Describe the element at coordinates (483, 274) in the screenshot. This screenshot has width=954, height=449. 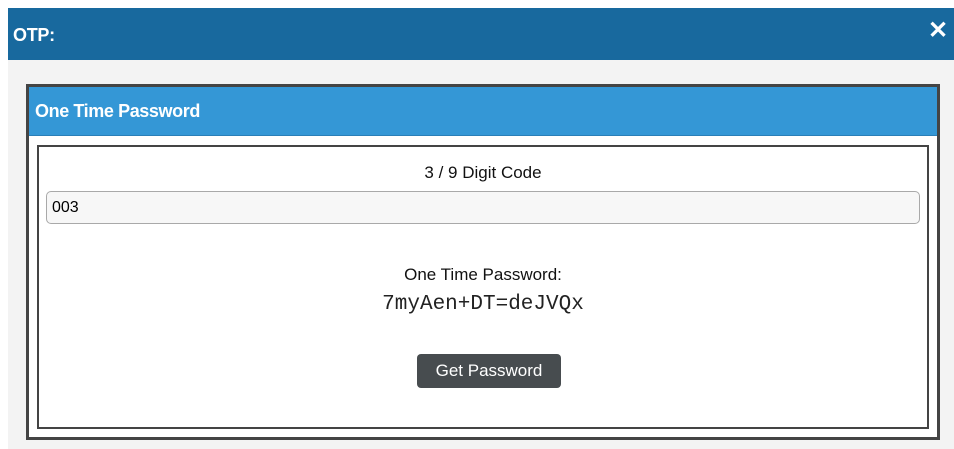
I see `otp-label: One Time Password:` at that location.